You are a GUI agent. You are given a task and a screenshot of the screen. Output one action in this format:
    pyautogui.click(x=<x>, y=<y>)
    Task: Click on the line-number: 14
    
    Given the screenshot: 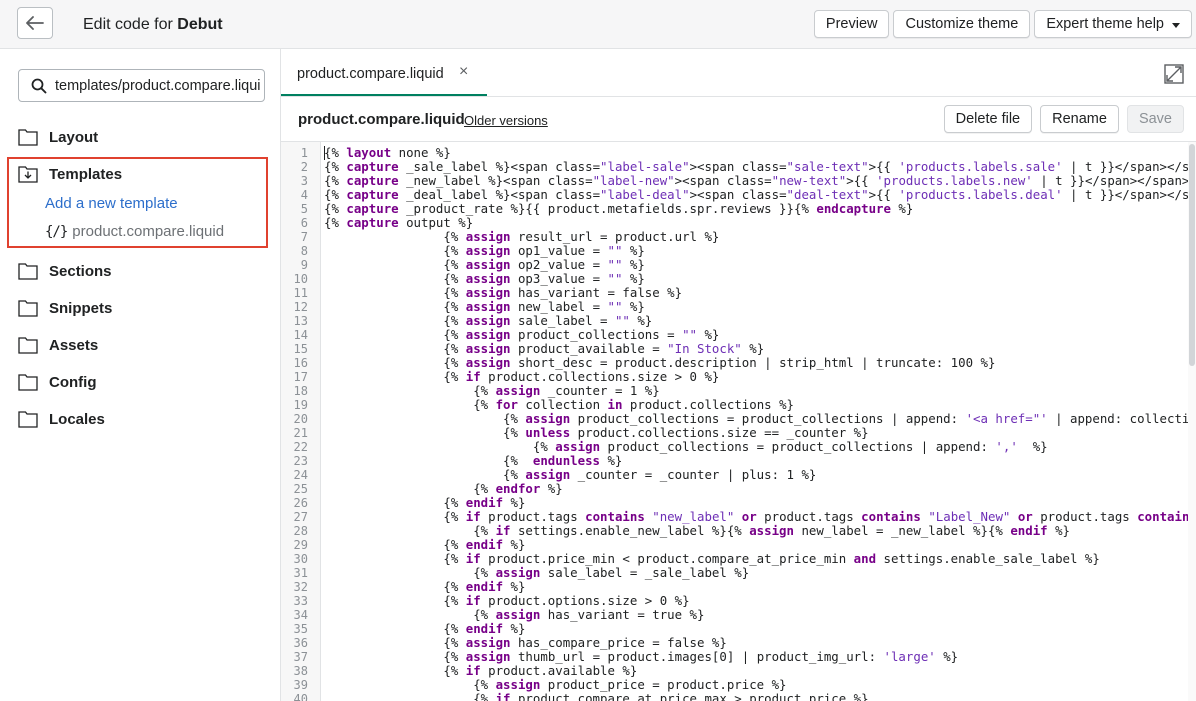 What is the action you would take?
    pyautogui.click(x=300, y=335)
    